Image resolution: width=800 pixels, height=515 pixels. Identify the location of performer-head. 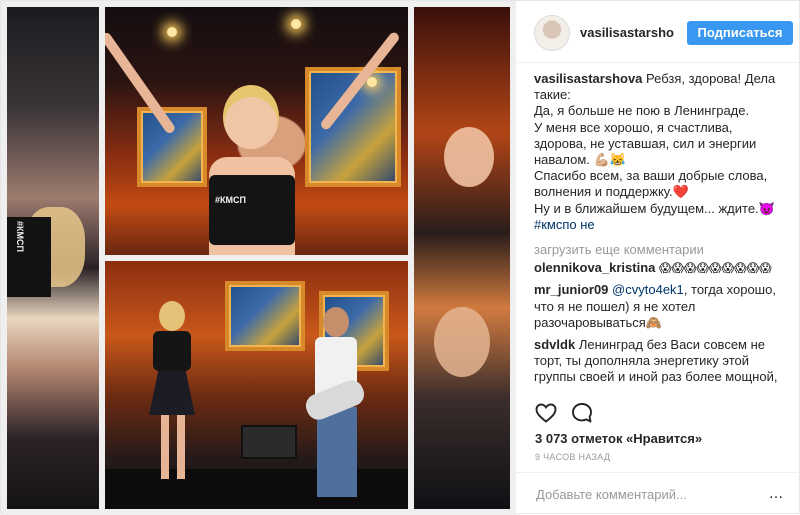
(251, 117).